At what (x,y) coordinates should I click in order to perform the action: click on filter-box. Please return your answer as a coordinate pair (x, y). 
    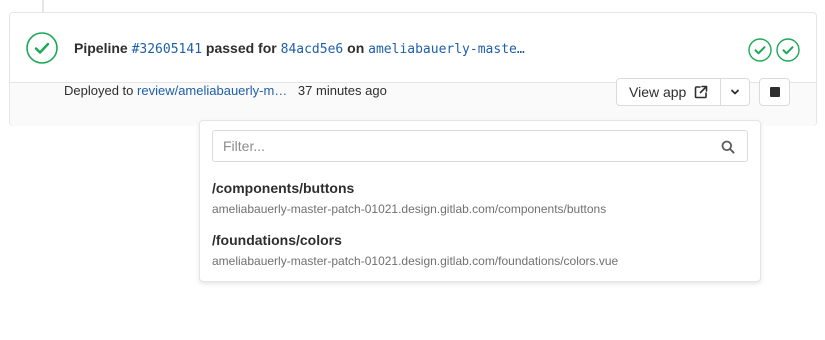
    Looking at the image, I should click on (480, 146).